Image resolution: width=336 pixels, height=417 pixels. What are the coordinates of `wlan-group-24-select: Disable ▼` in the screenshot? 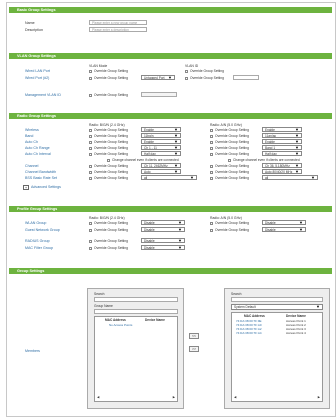 It's located at (163, 222).